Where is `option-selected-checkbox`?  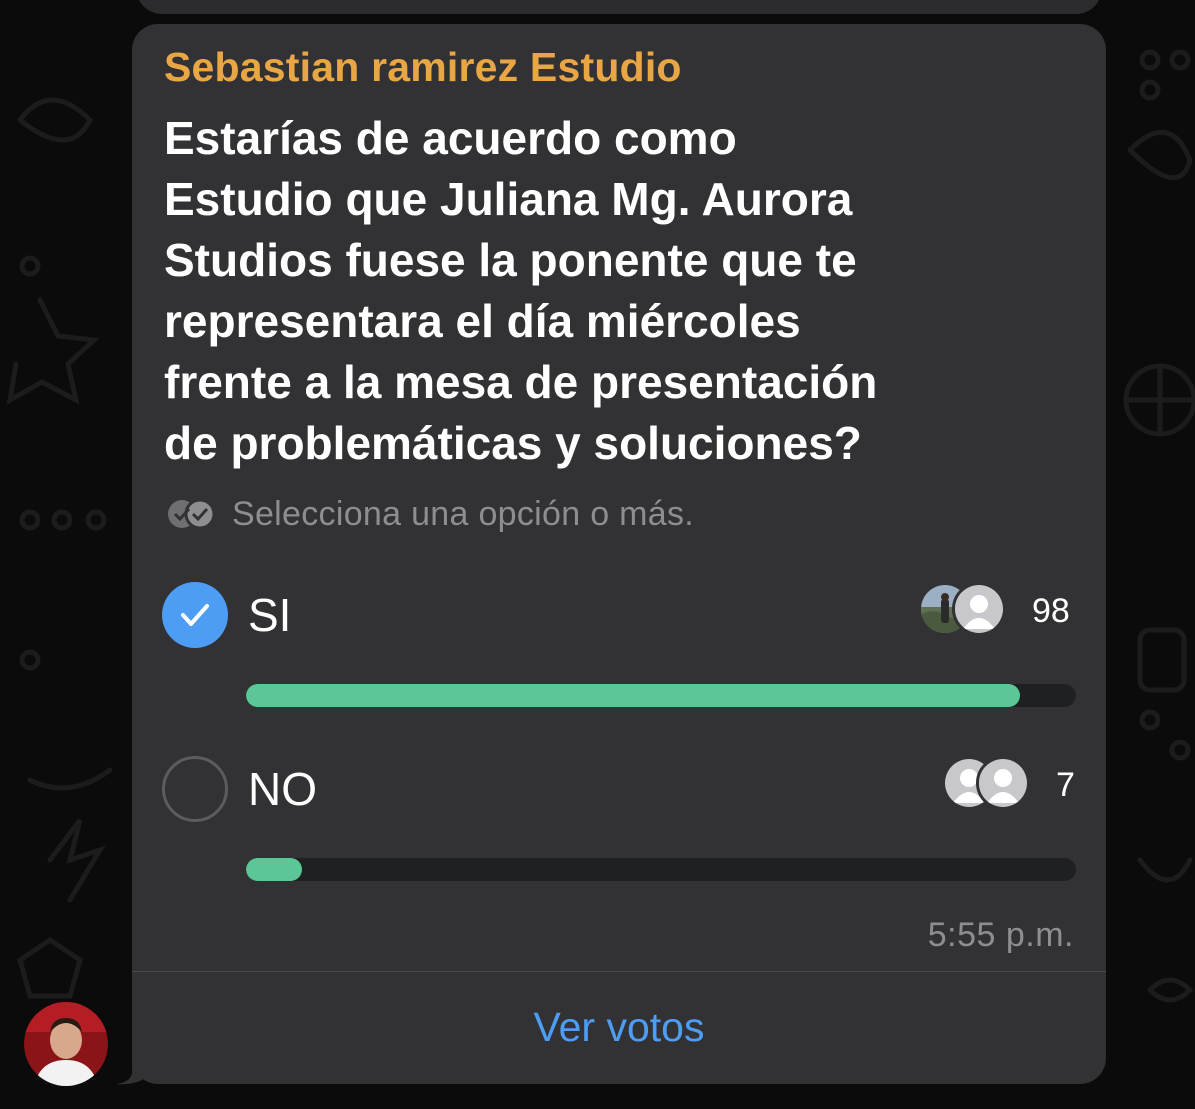 option-selected-checkbox is located at coordinates (195, 615).